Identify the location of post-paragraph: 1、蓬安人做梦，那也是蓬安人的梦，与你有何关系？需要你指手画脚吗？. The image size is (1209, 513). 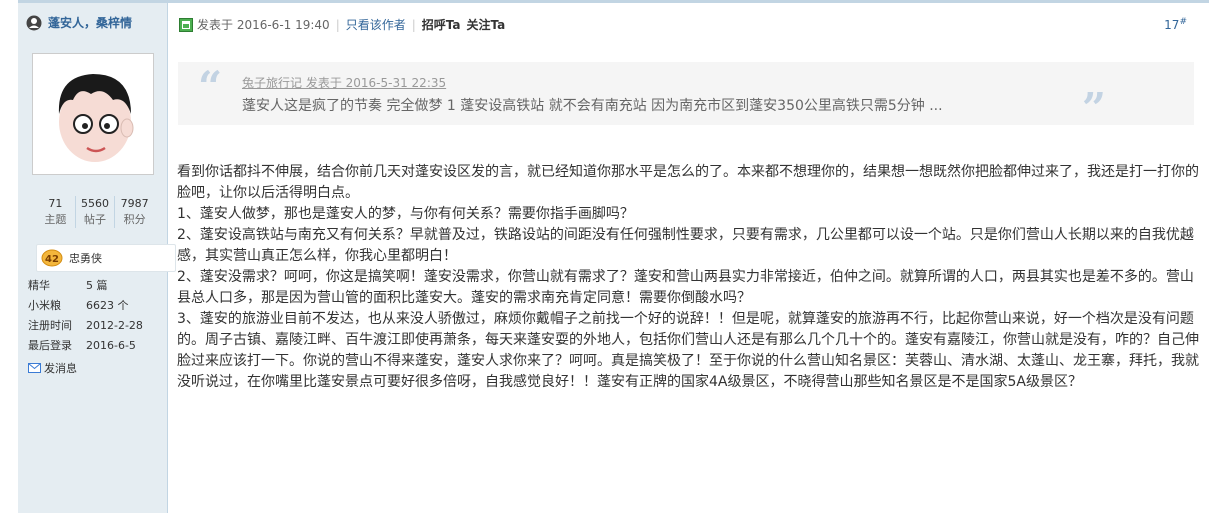
(405, 214).